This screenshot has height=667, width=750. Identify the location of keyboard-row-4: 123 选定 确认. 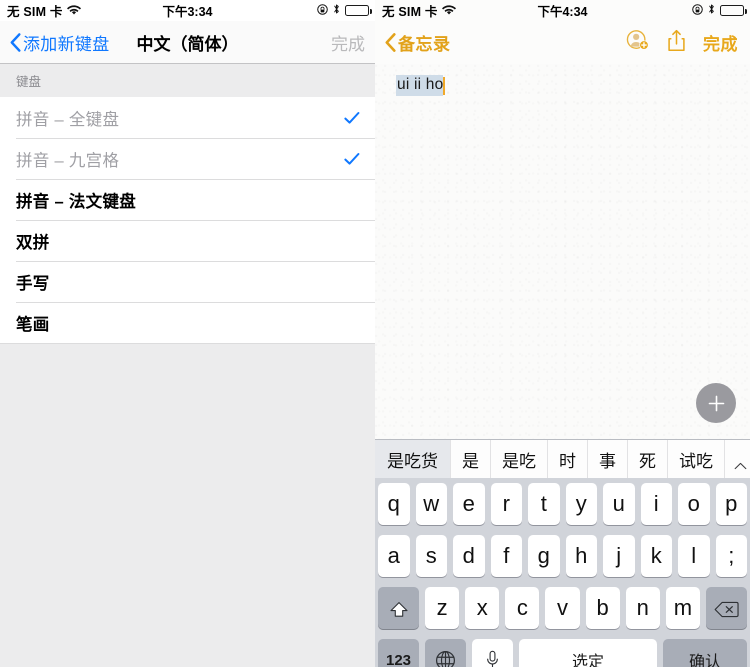
(562, 653).